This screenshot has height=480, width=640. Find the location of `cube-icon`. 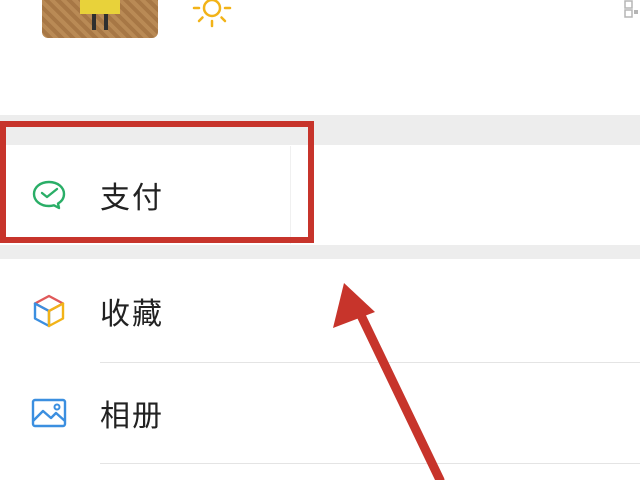

cube-icon is located at coordinates (49, 311).